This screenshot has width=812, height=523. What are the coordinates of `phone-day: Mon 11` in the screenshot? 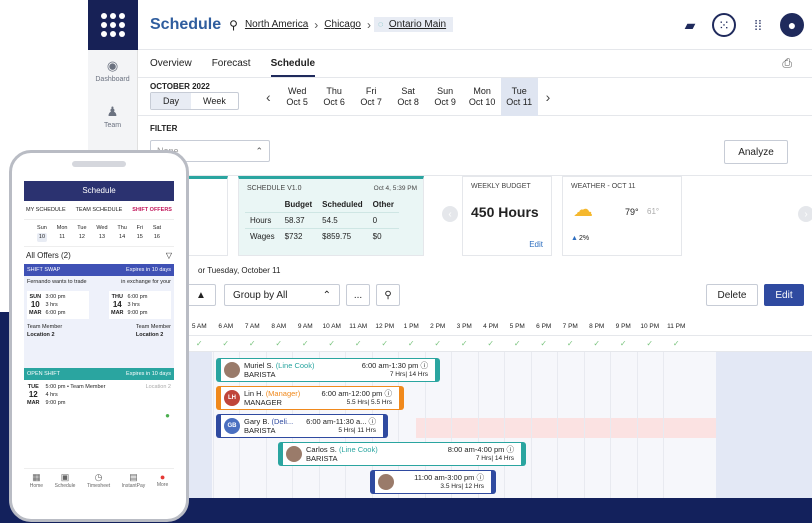 It's located at (62, 233).